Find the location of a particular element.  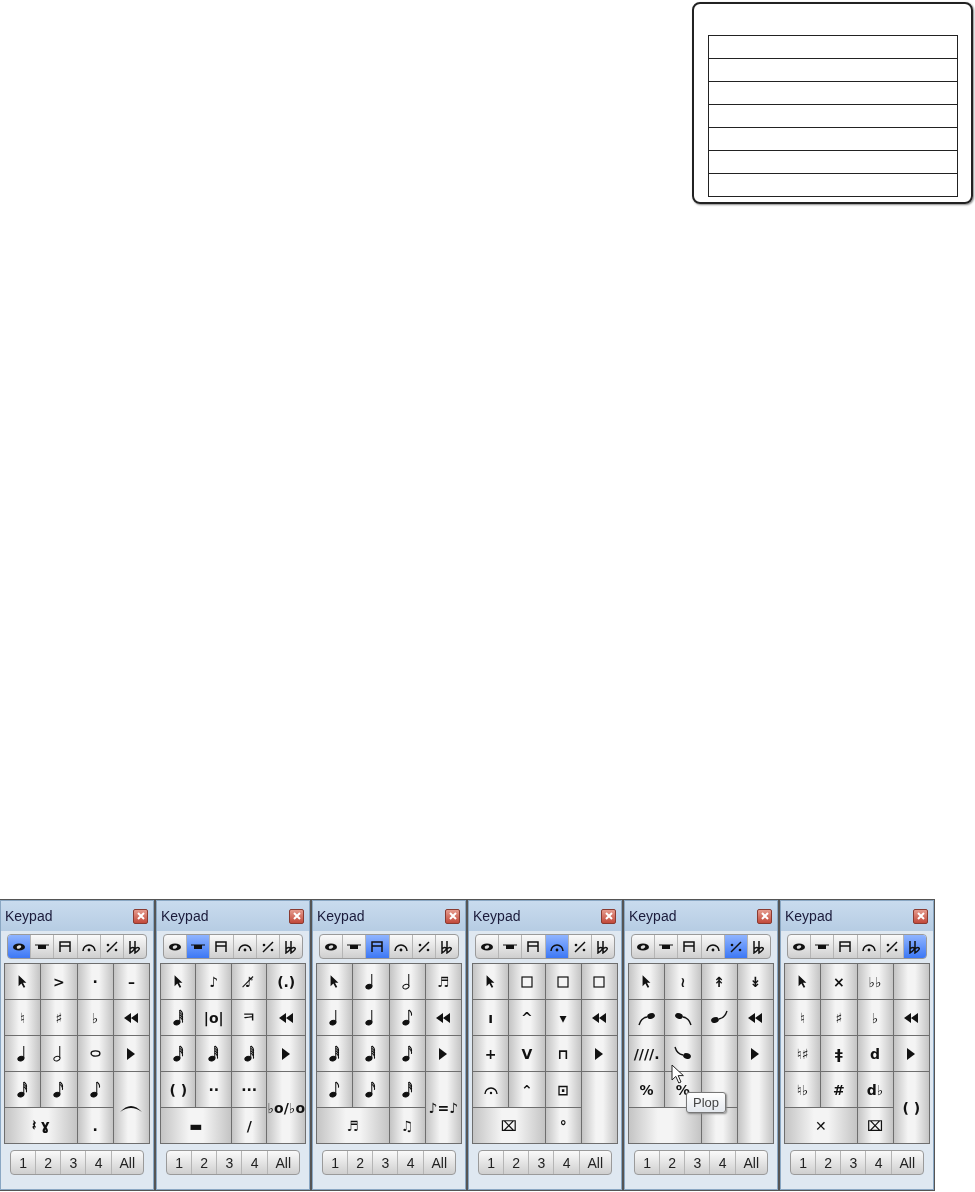

keypad-key: ▬ is located at coordinates (196, 1125).